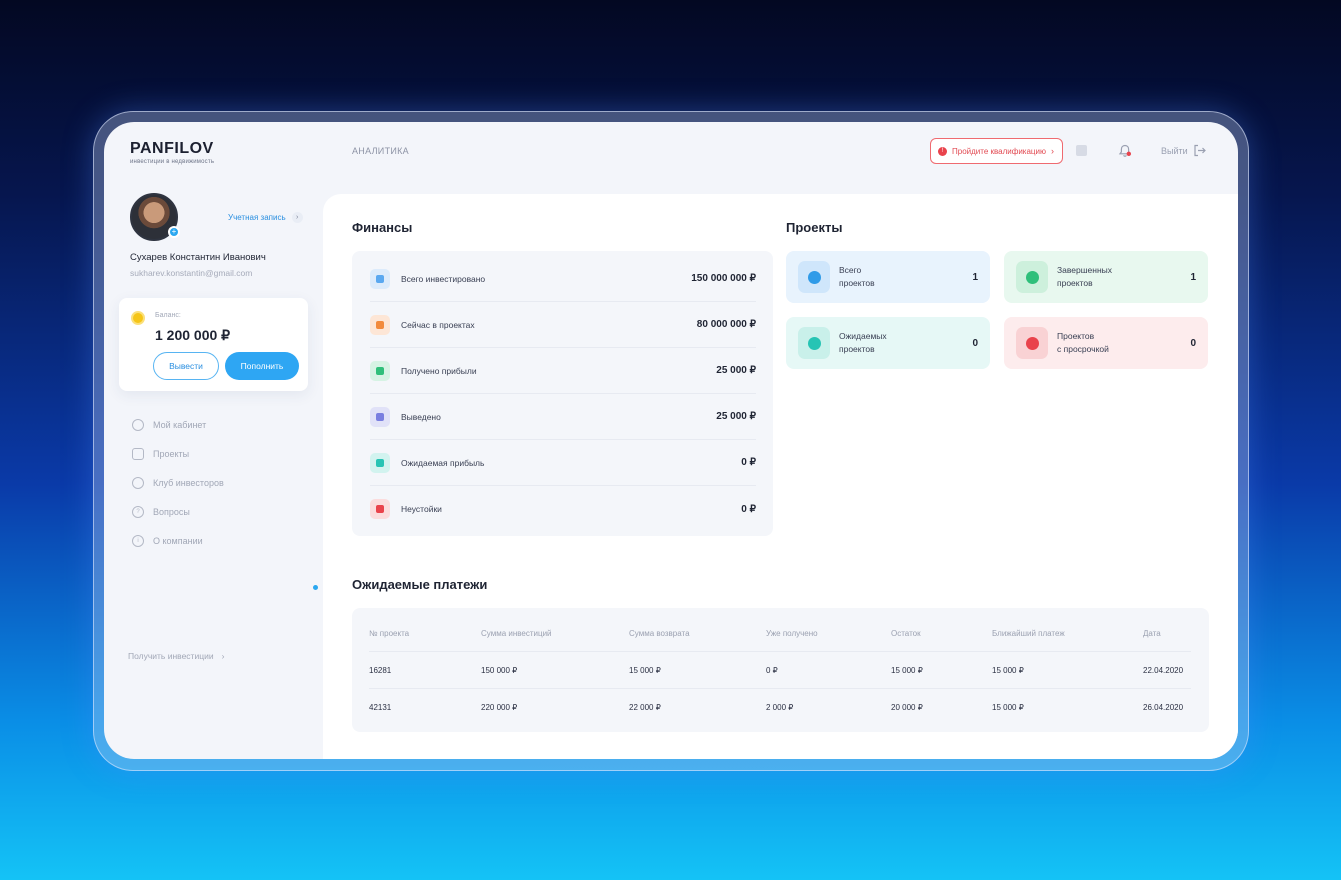 Image resolution: width=1341 pixels, height=880 pixels. Describe the element at coordinates (999, 151) in the screenshot. I see `qualification-label: Пройдите квалификацию` at that location.